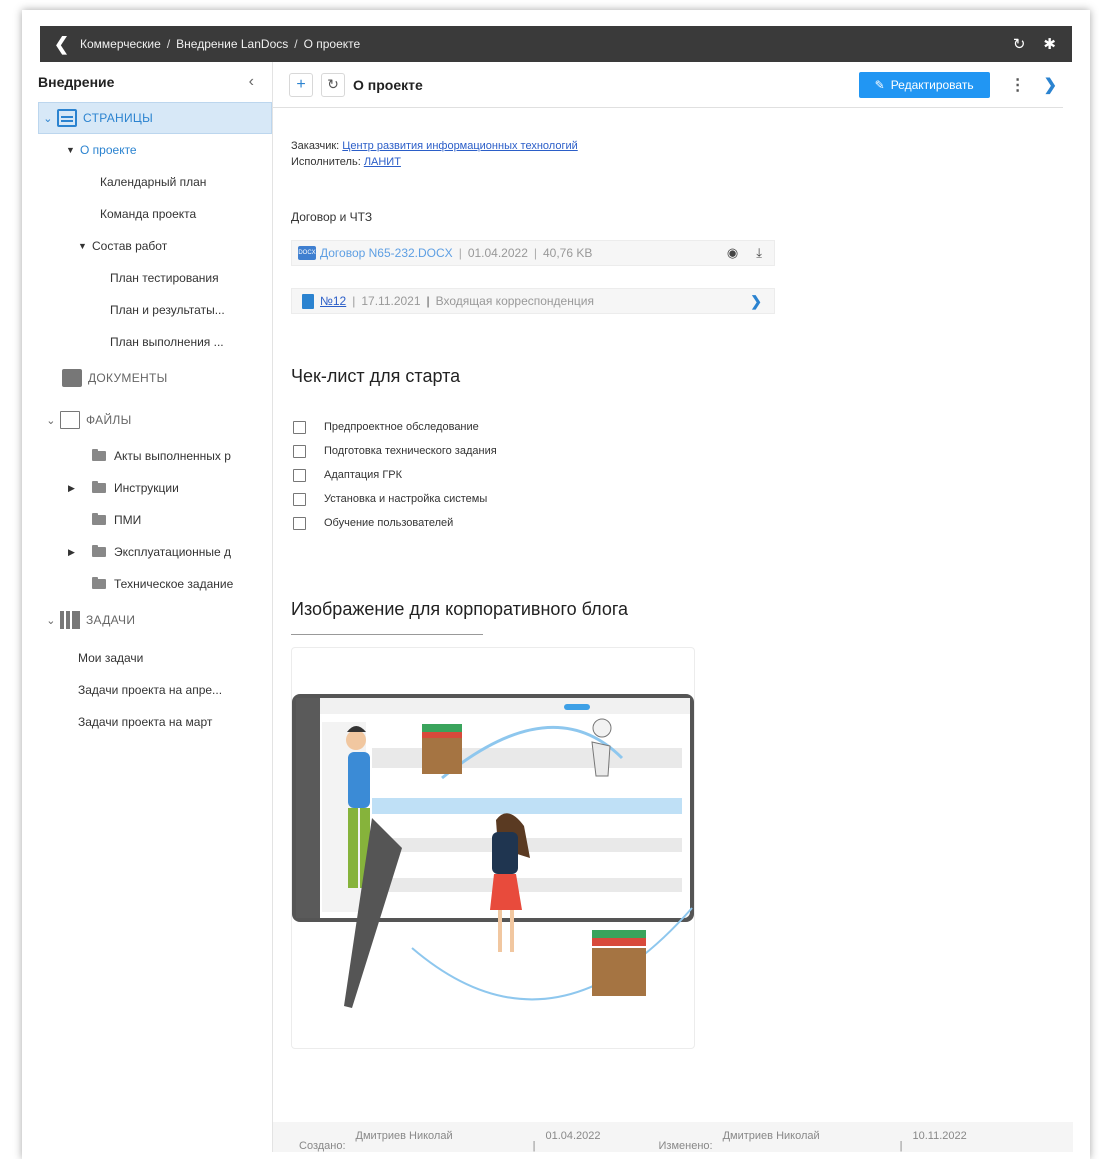 The height and width of the screenshot is (1159, 1099). I want to click on sidebar-item-test-plan: План тестирования, so click(155, 278).